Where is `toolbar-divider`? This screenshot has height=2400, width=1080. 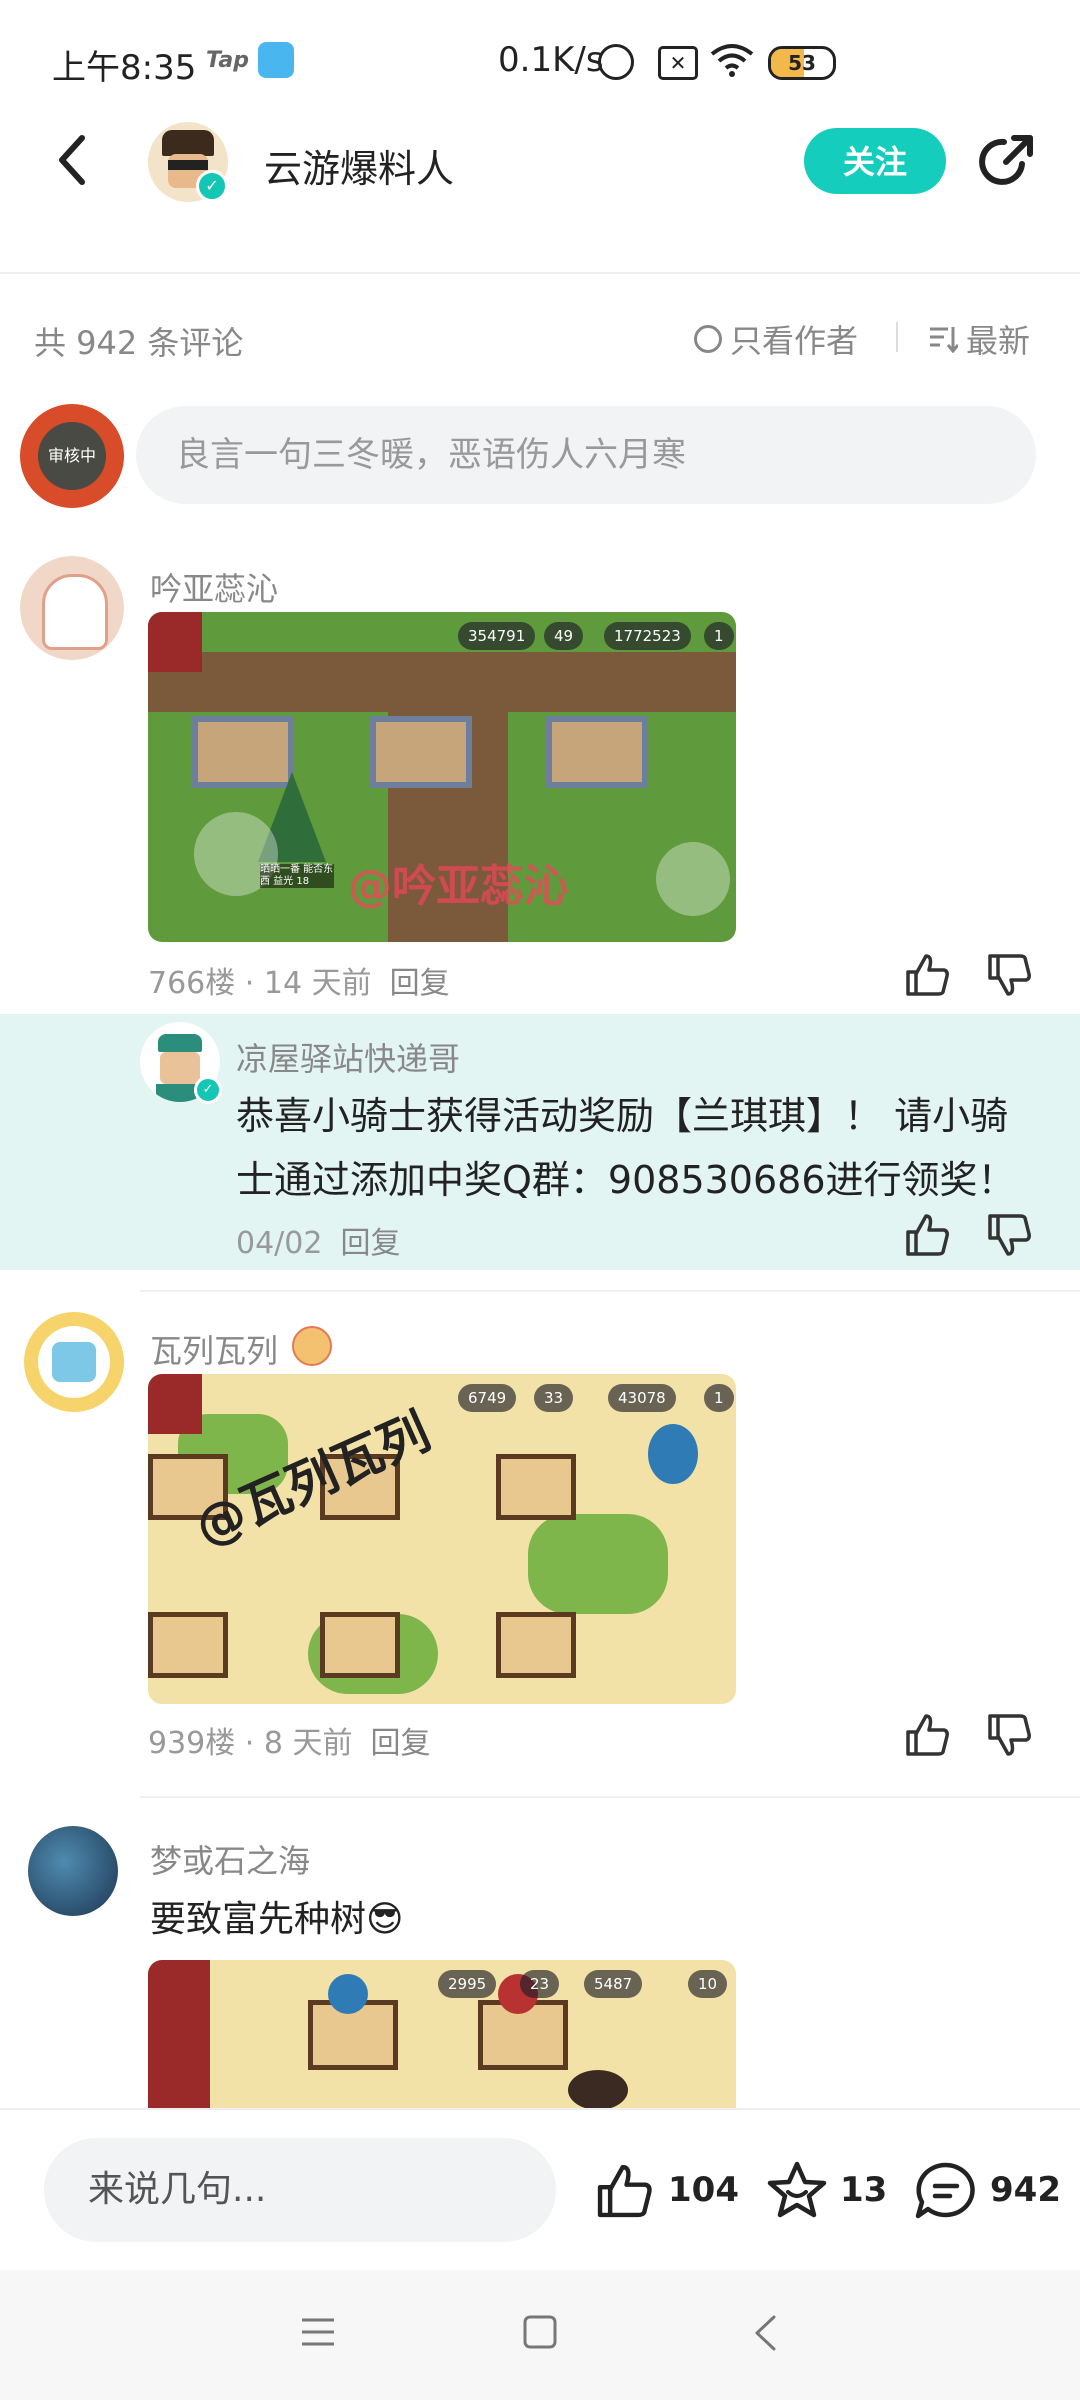
toolbar-divider is located at coordinates (897, 337).